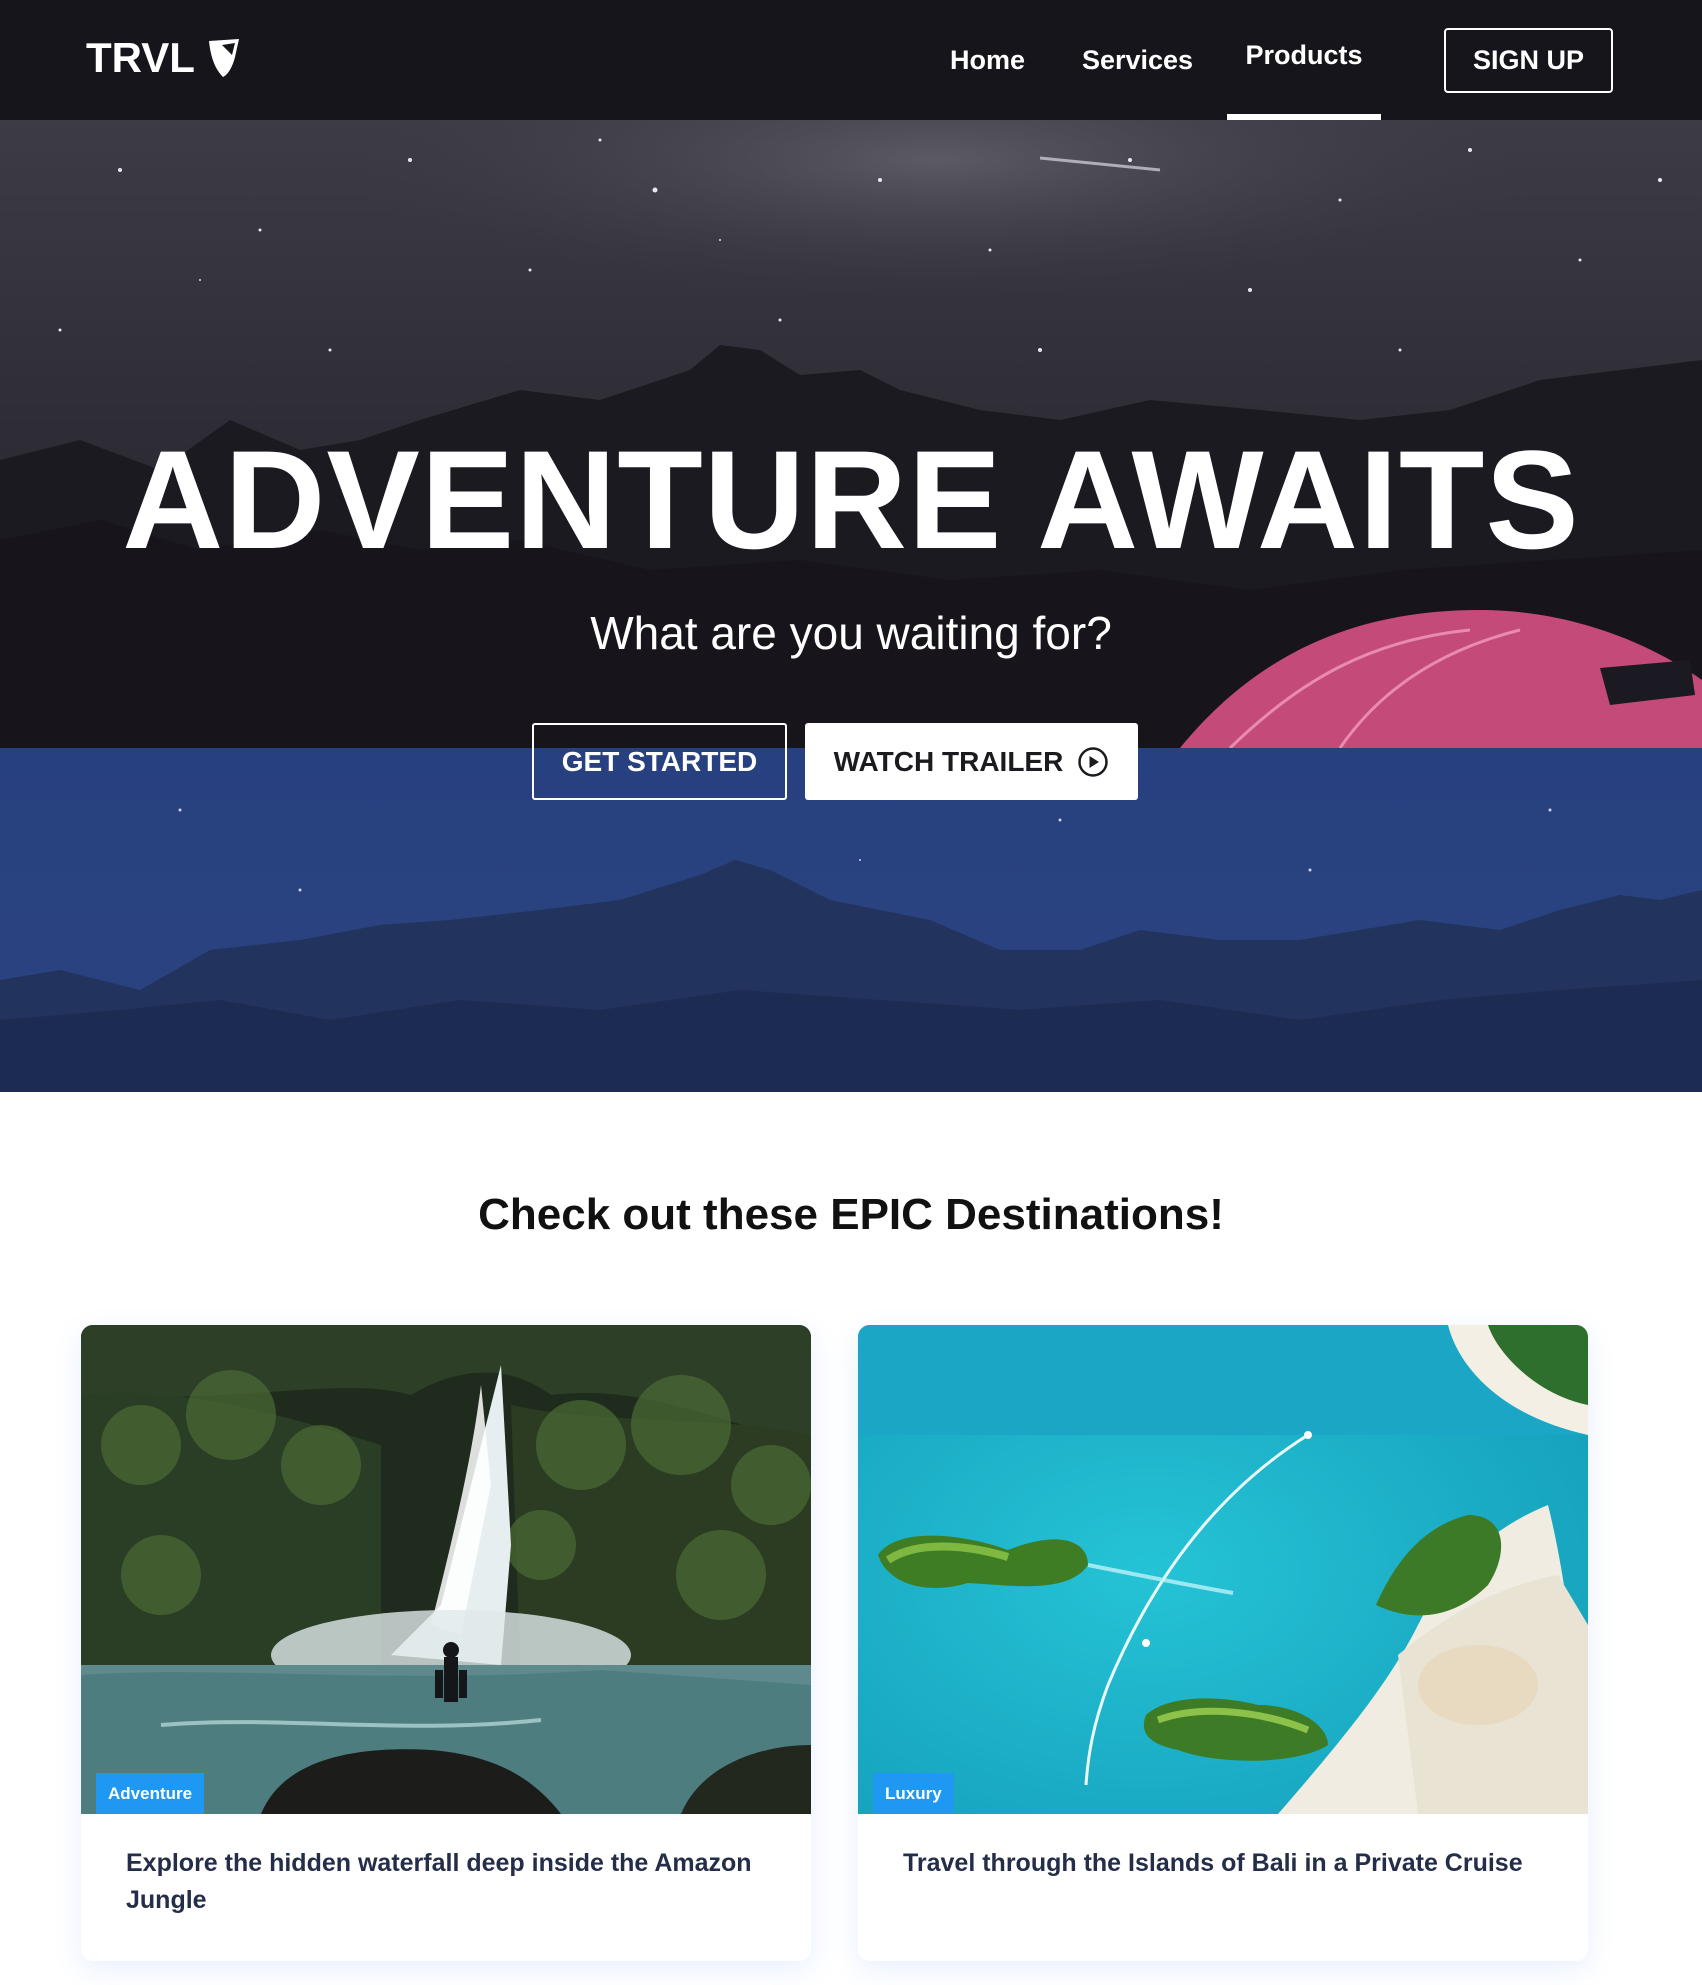  I want to click on nav-home: Home, so click(987, 60).